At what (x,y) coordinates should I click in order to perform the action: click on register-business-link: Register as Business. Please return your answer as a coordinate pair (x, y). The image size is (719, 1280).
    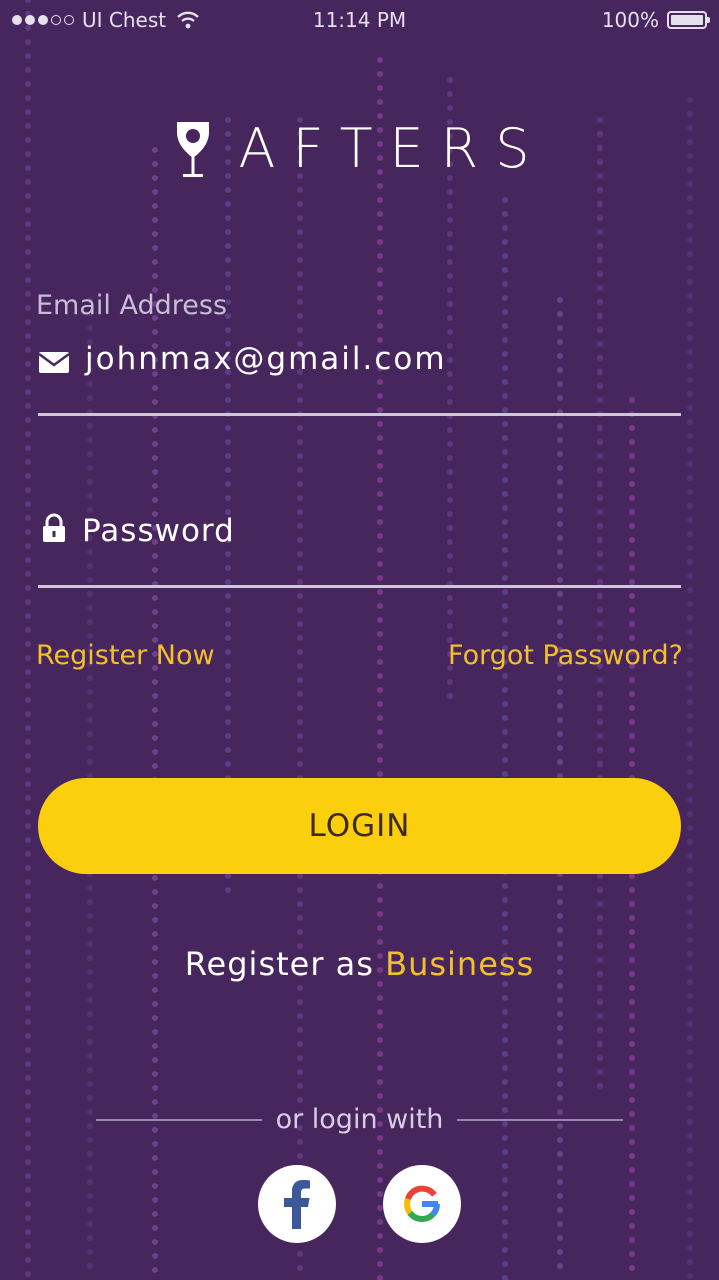
    Looking at the image, I should click on (359, 964).